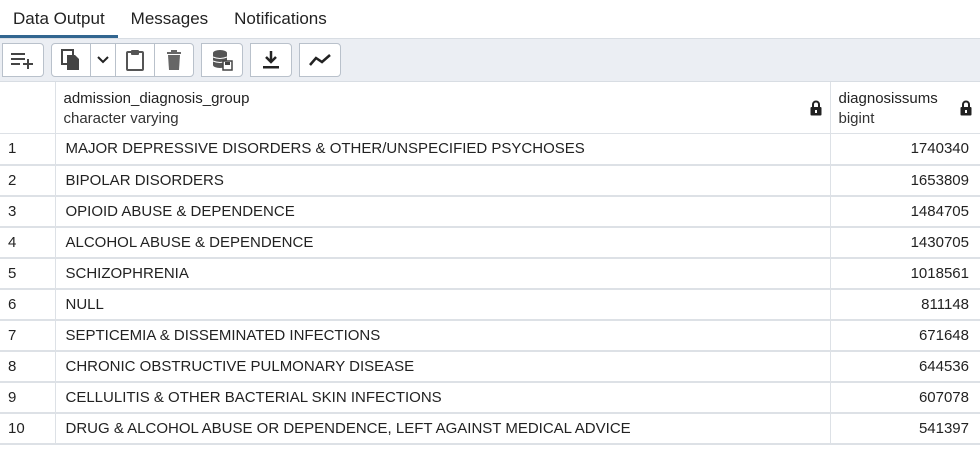 The height and width of the screenshot is (455, 980). Describe the element at coordinates (490, 60) in the screenshot. I see `results-toolbar` at that location.